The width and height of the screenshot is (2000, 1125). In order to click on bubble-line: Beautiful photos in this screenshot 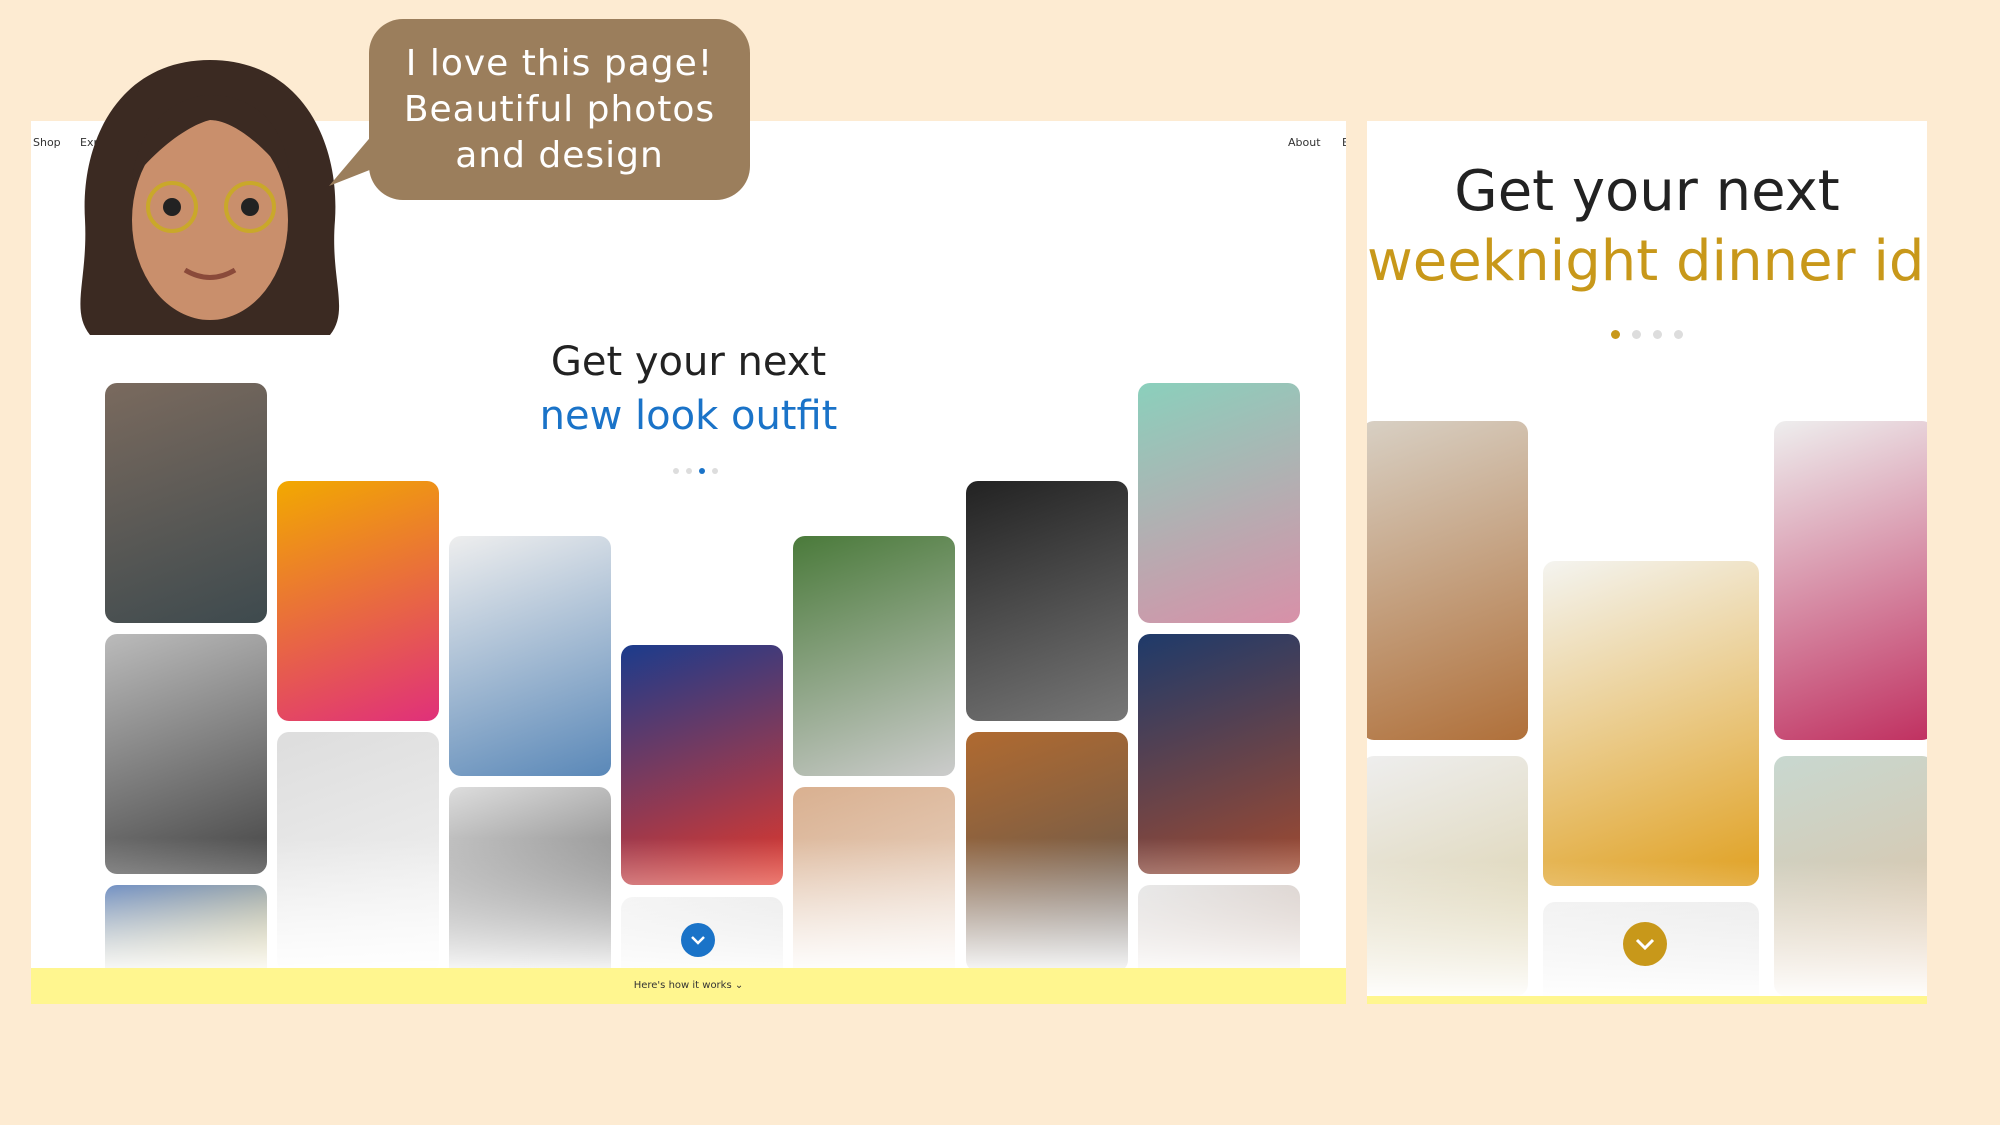, I will do `click(559, 109)`.